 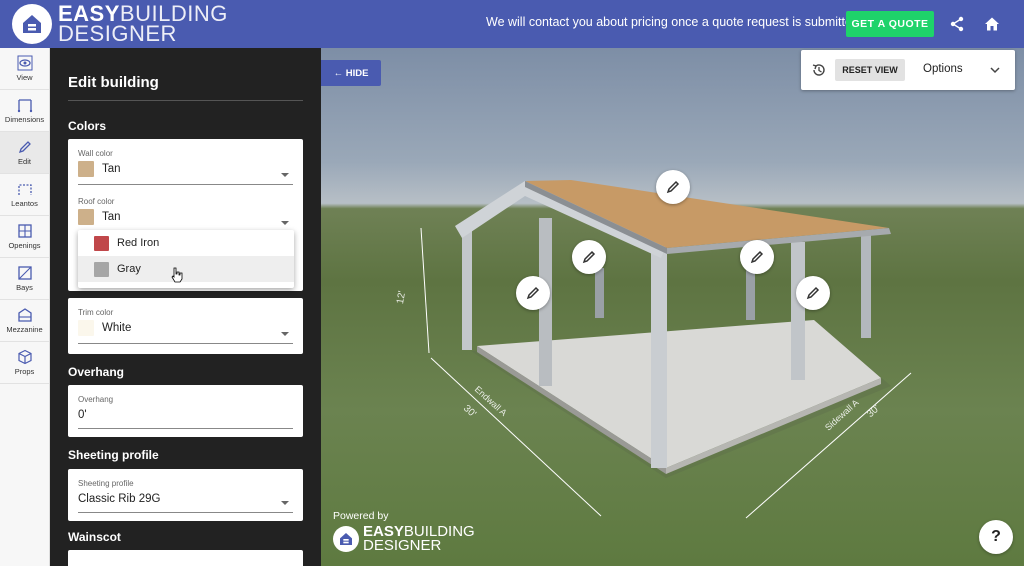 What do you see at coordinates (24, 161) in the screenshot?
I see `nav-label-edit: Edit` at bounding box center [24, 161].